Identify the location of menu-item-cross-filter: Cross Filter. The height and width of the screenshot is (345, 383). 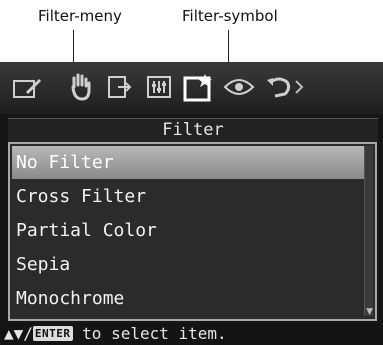
(188, 196).